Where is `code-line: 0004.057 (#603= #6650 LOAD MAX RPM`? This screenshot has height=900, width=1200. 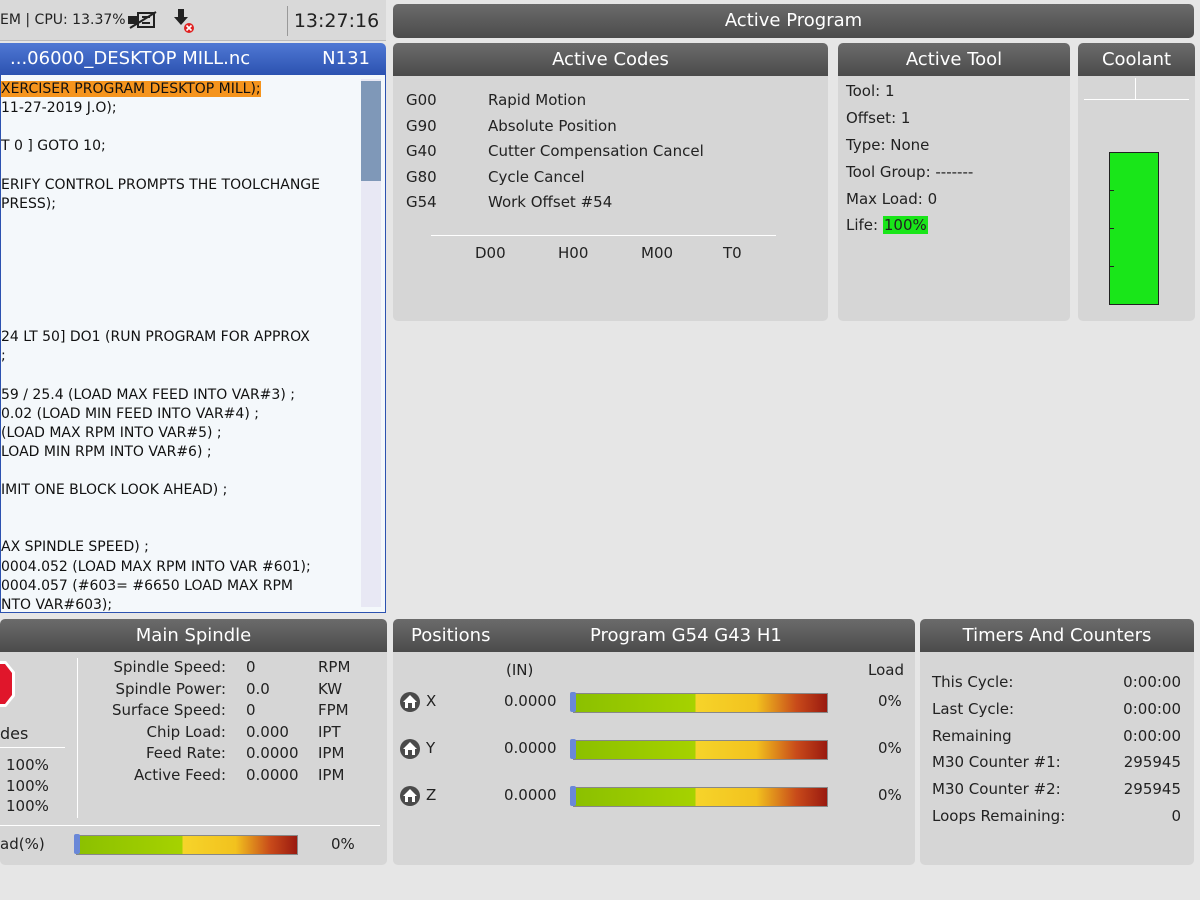 code-line: 0004.057 (#603= #6650 LOAD MAX RPM is located at coordinates (147, 586).